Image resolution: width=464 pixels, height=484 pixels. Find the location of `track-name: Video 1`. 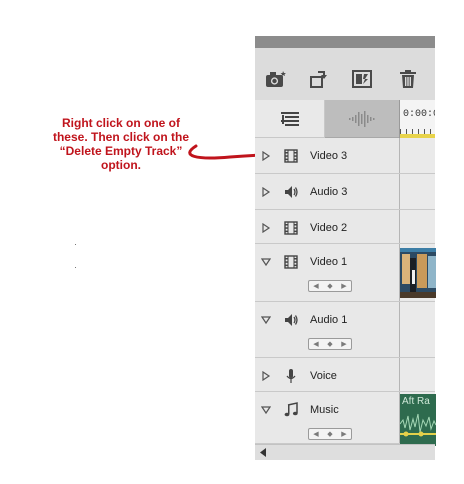

track-name: Video 1 is located at coordinates (329, 262).